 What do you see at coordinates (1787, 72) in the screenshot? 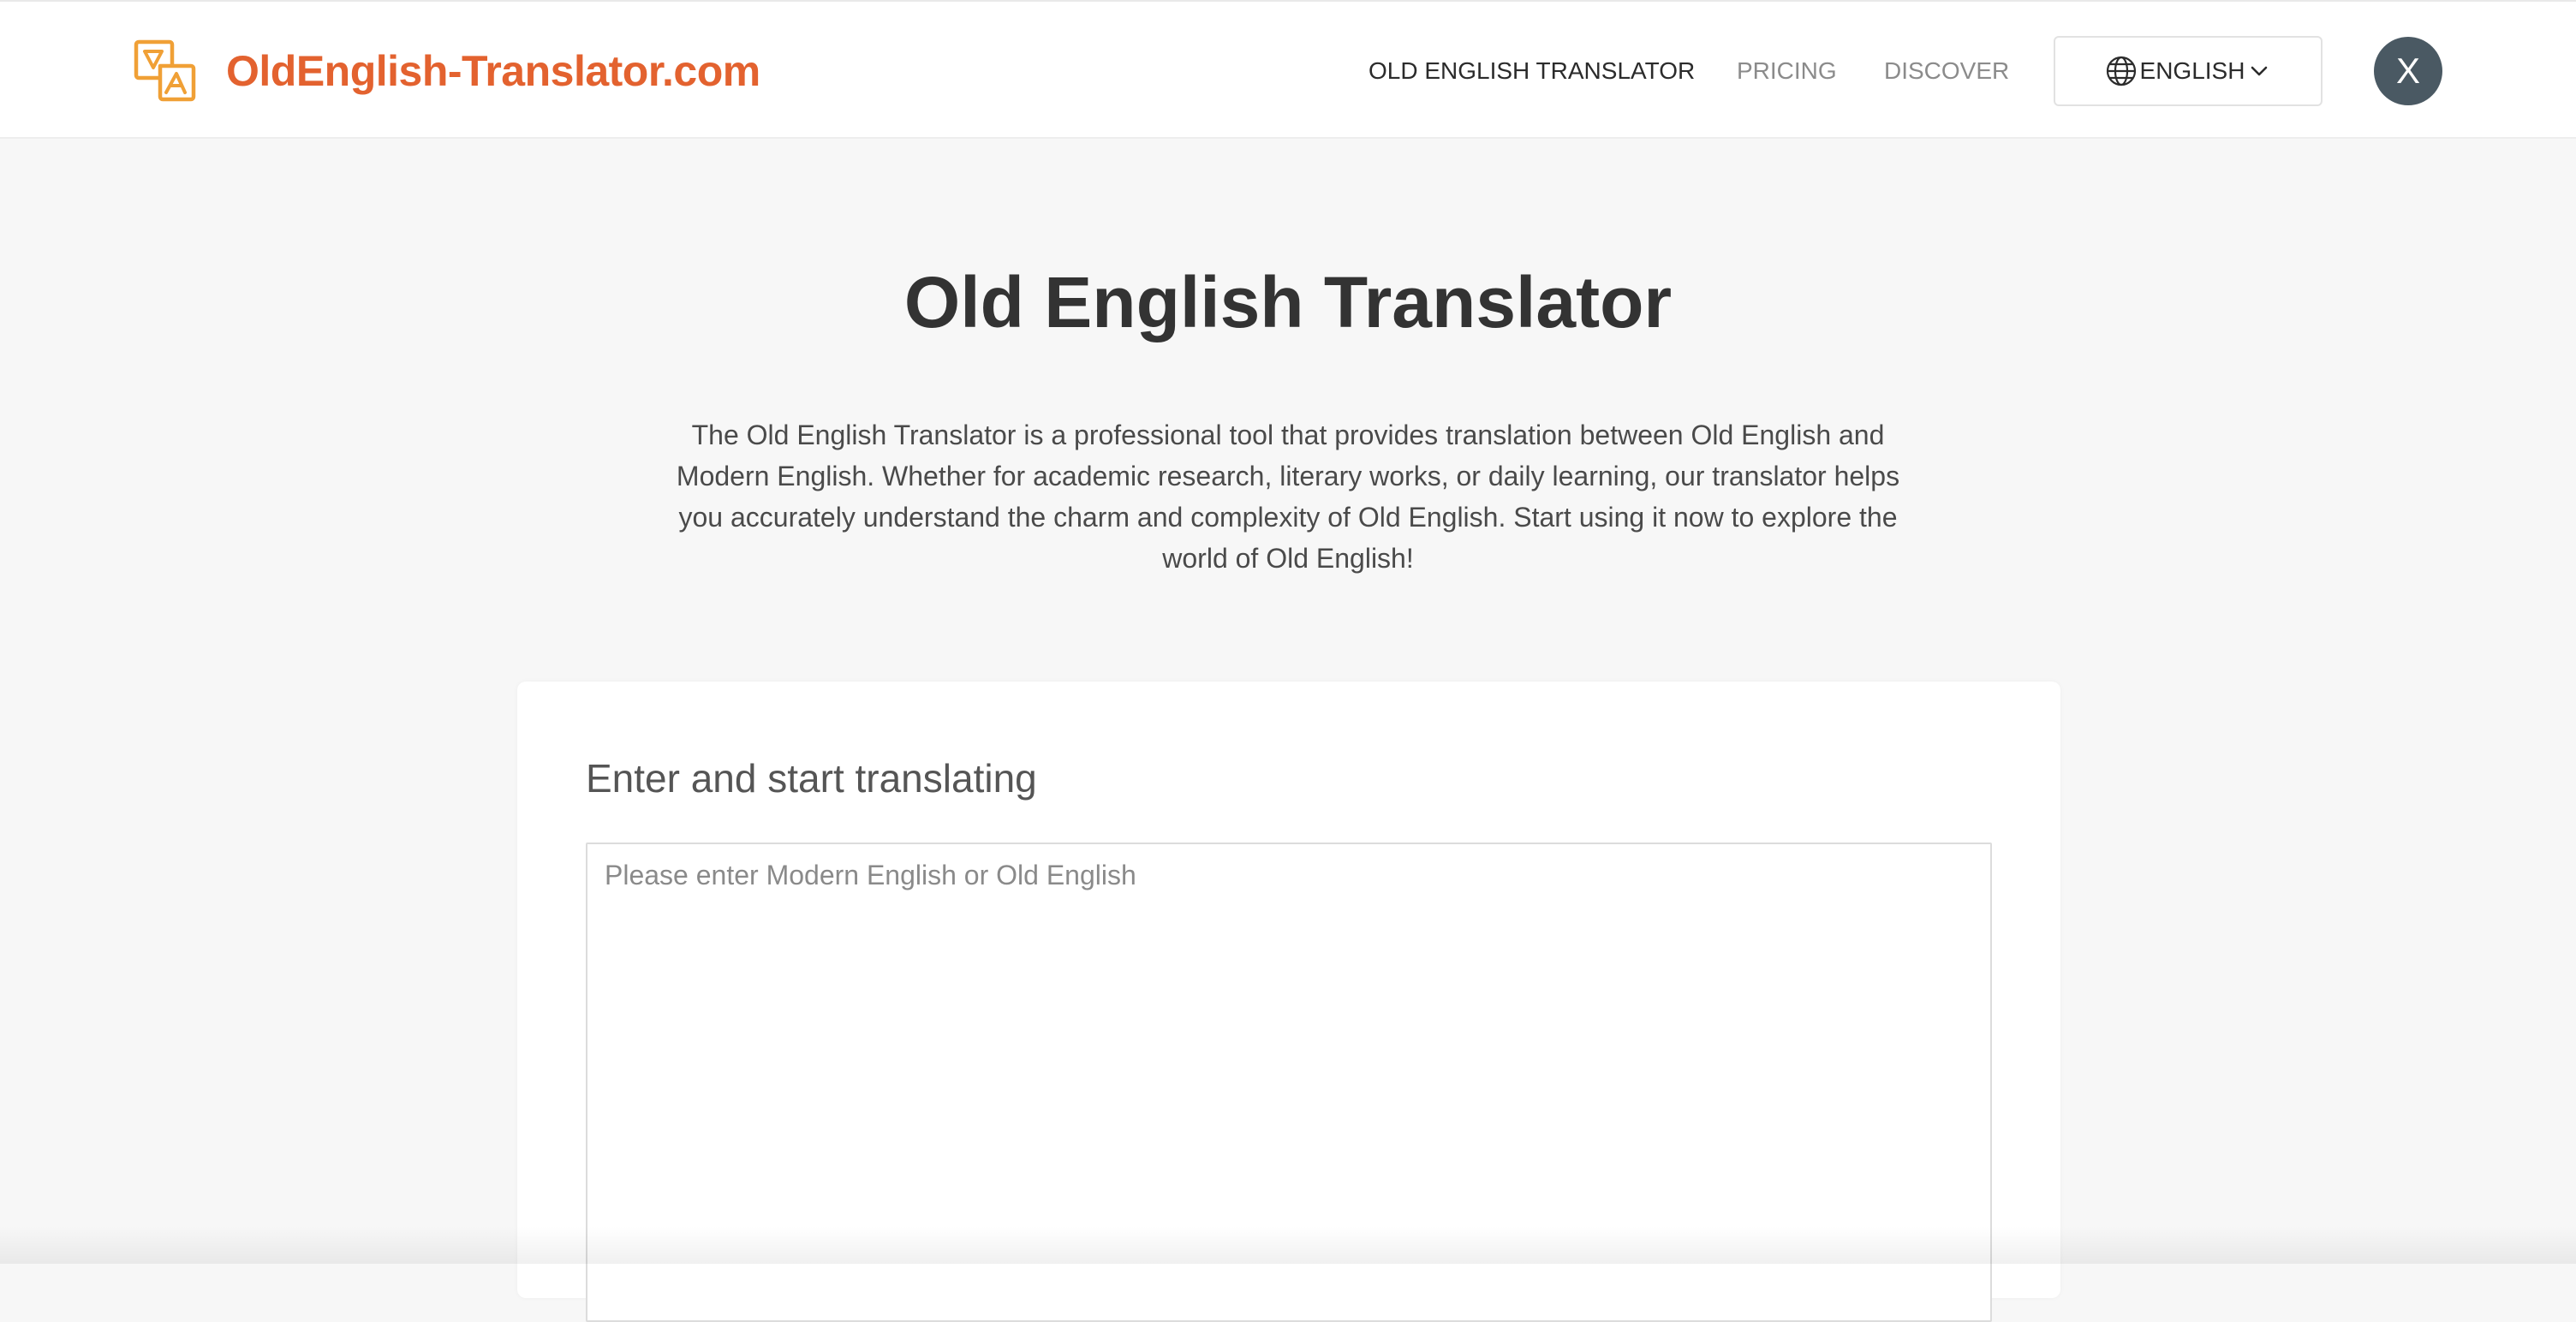
I see `nav-pricing: PRICING` at bounding box center [1787, 72].